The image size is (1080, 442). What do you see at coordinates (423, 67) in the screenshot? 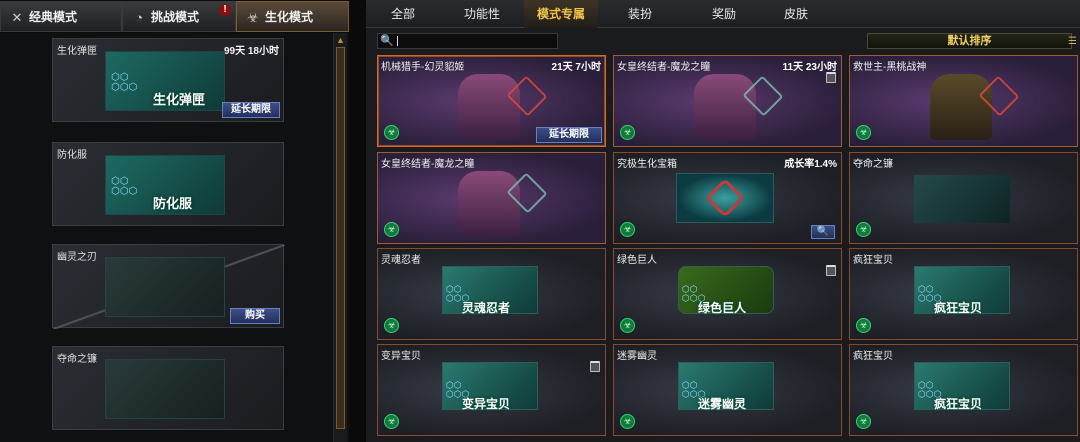
I see `item-title: 机械猎手-幻灵貂姬` at bounding box center [423, 67].